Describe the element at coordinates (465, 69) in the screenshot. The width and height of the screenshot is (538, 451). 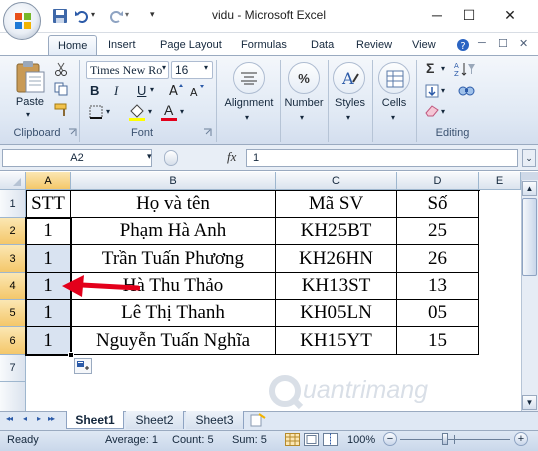
I see `sort-filter-icon: AZ` at that location.